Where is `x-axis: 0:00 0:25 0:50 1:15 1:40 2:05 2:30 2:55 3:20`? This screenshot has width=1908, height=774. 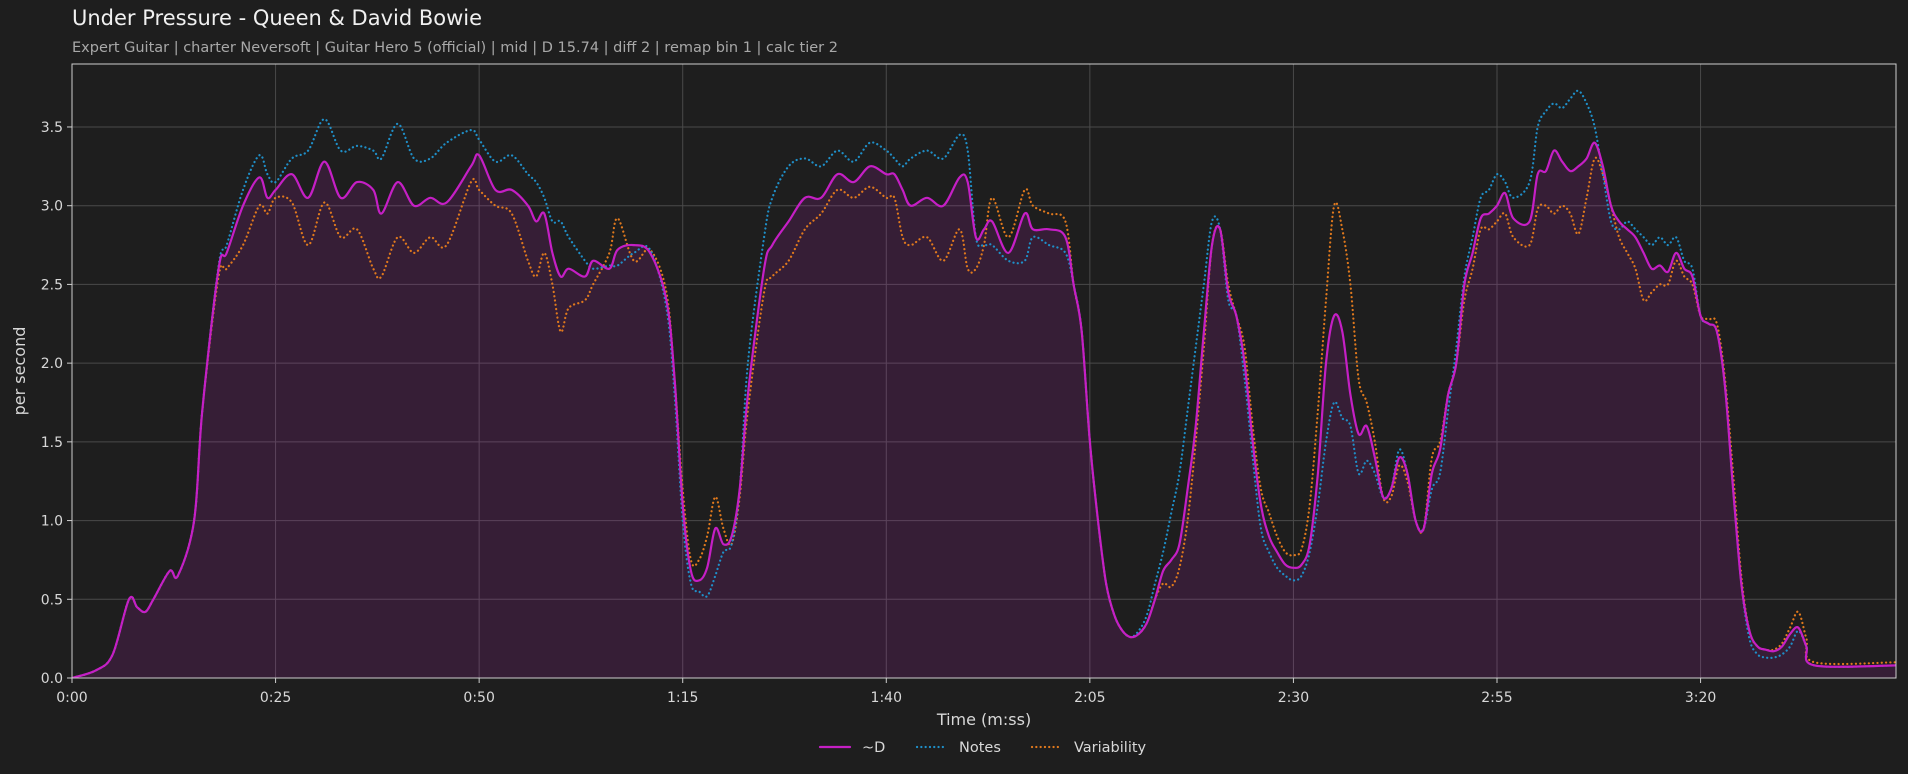 x-axis: 0:00 0:25 0:50 1:15 1:40 2:05 2:30 2:55 3:20 is located at coordinates (886, 692).